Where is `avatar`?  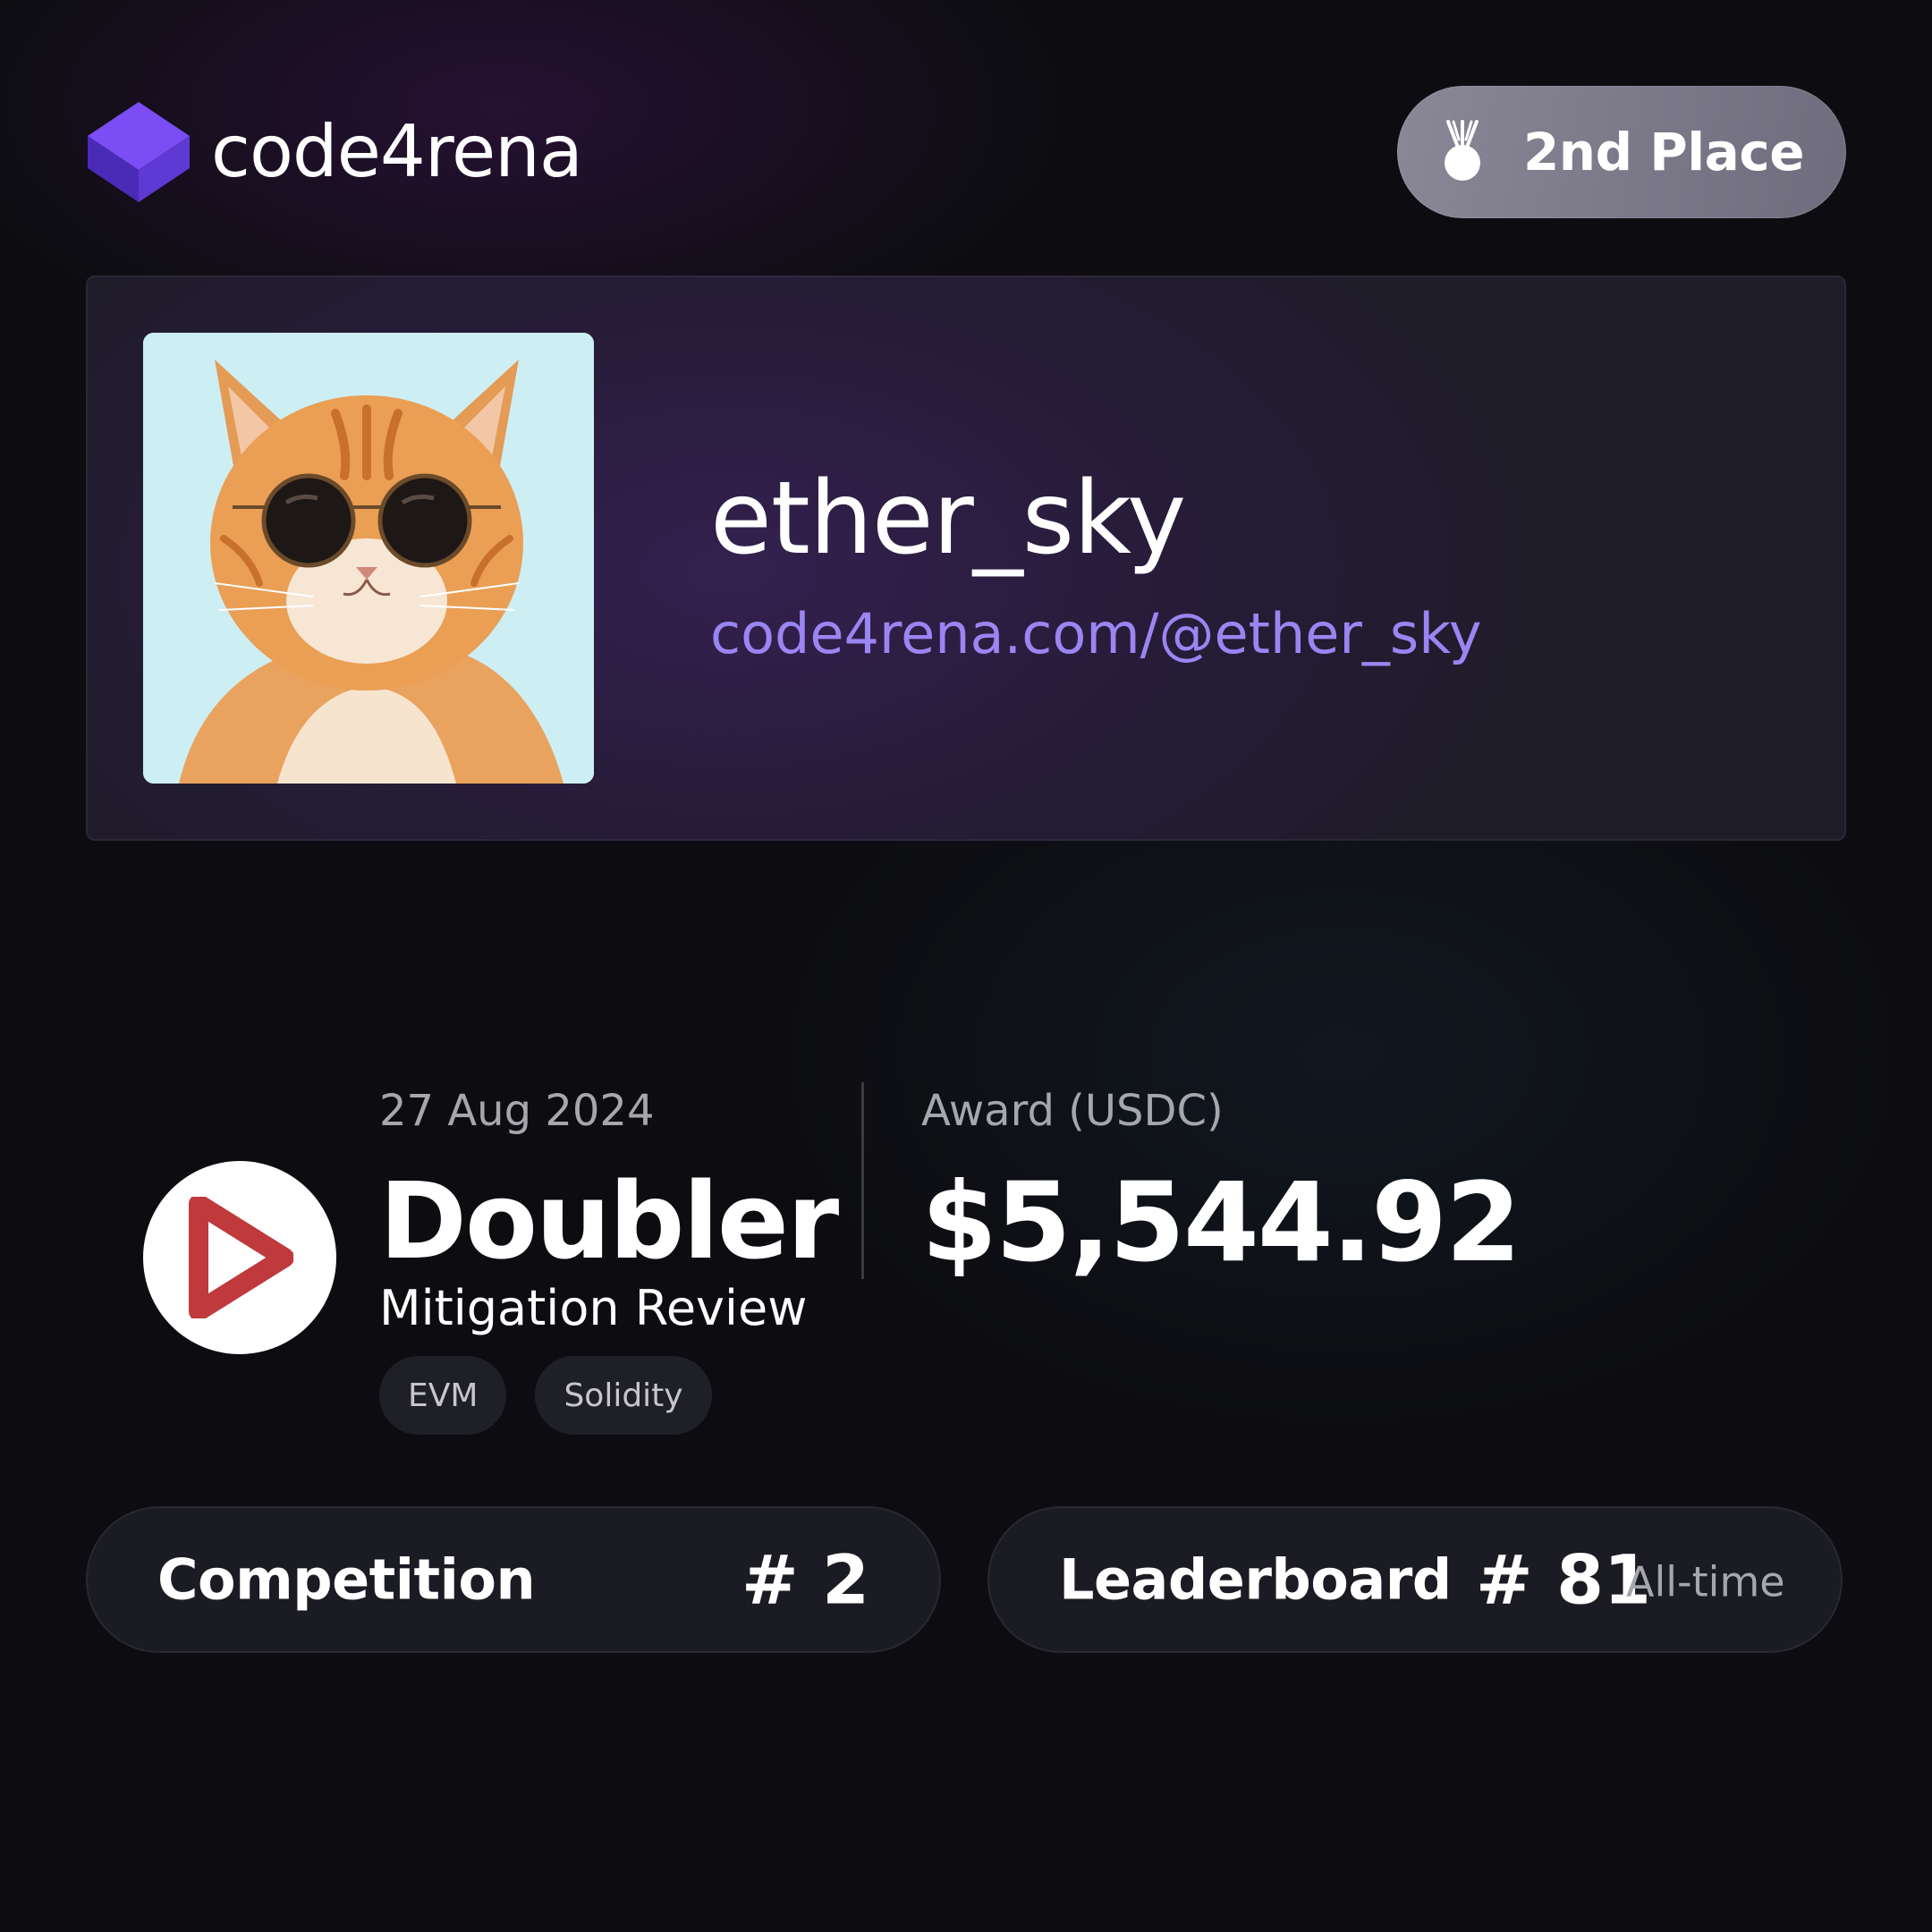 avatar is located at coordinates (368, 558).